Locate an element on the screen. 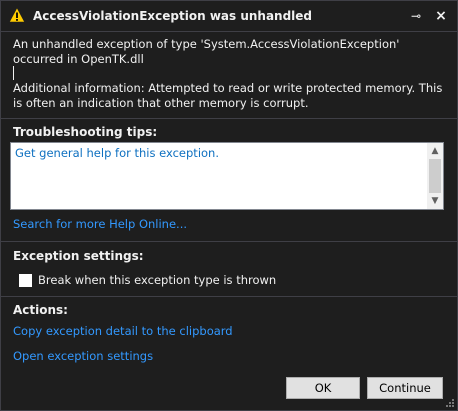 Image resolution: width=458 pixels, height=411 pixels. ok-button: OK is located at coordinates (323, 388).